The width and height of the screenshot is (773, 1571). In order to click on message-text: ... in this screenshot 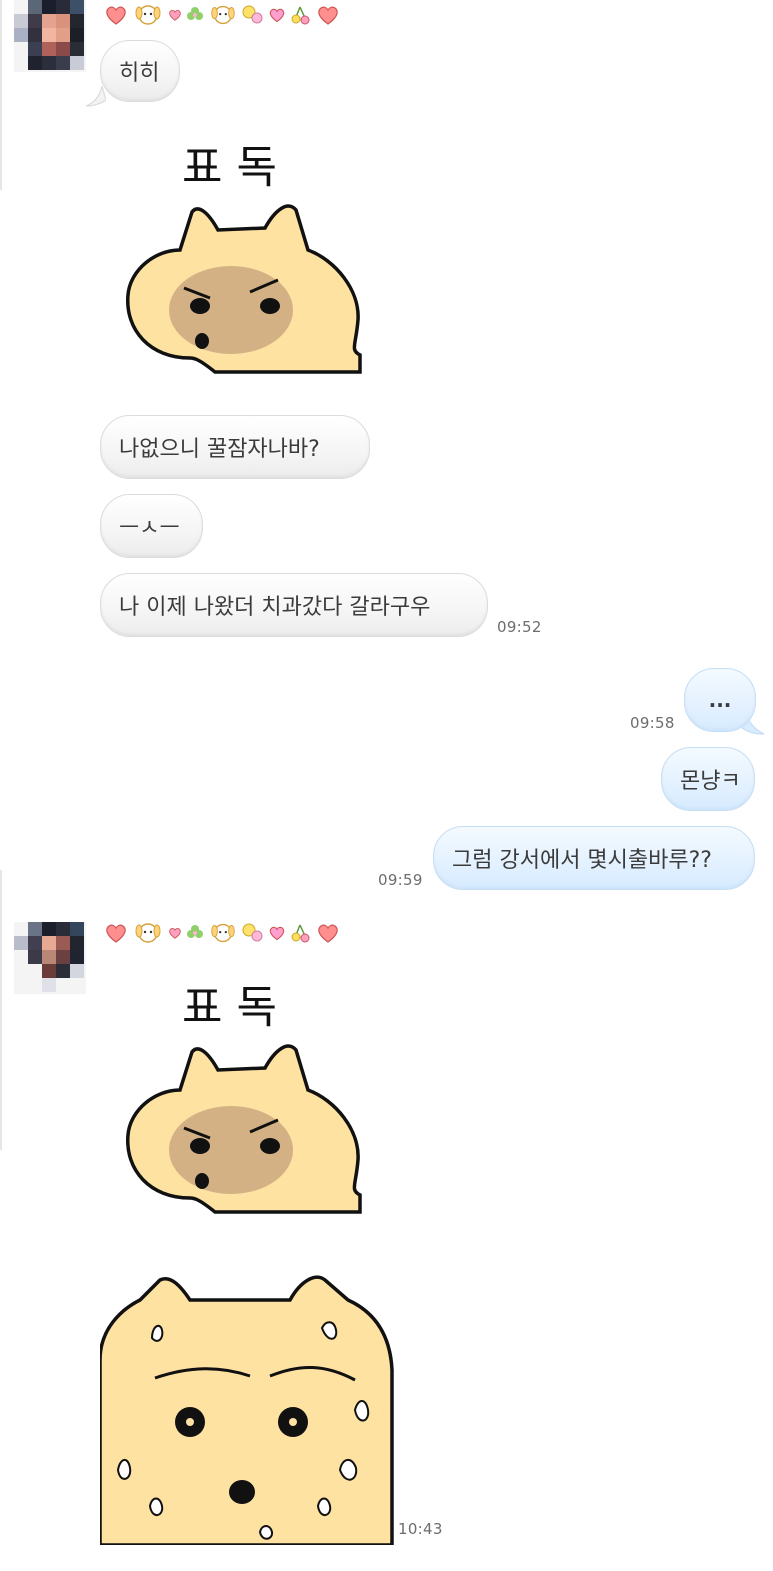, I will do `click(720, 700)`.